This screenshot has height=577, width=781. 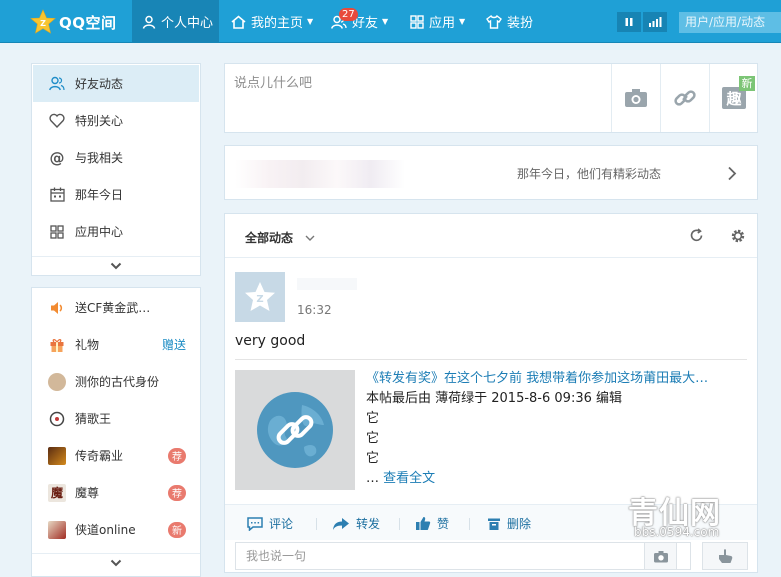 What do you see at coordinates (732, 173) in the screenshot?
I see `chevron-right-icon` at bounding box center [732, 173].